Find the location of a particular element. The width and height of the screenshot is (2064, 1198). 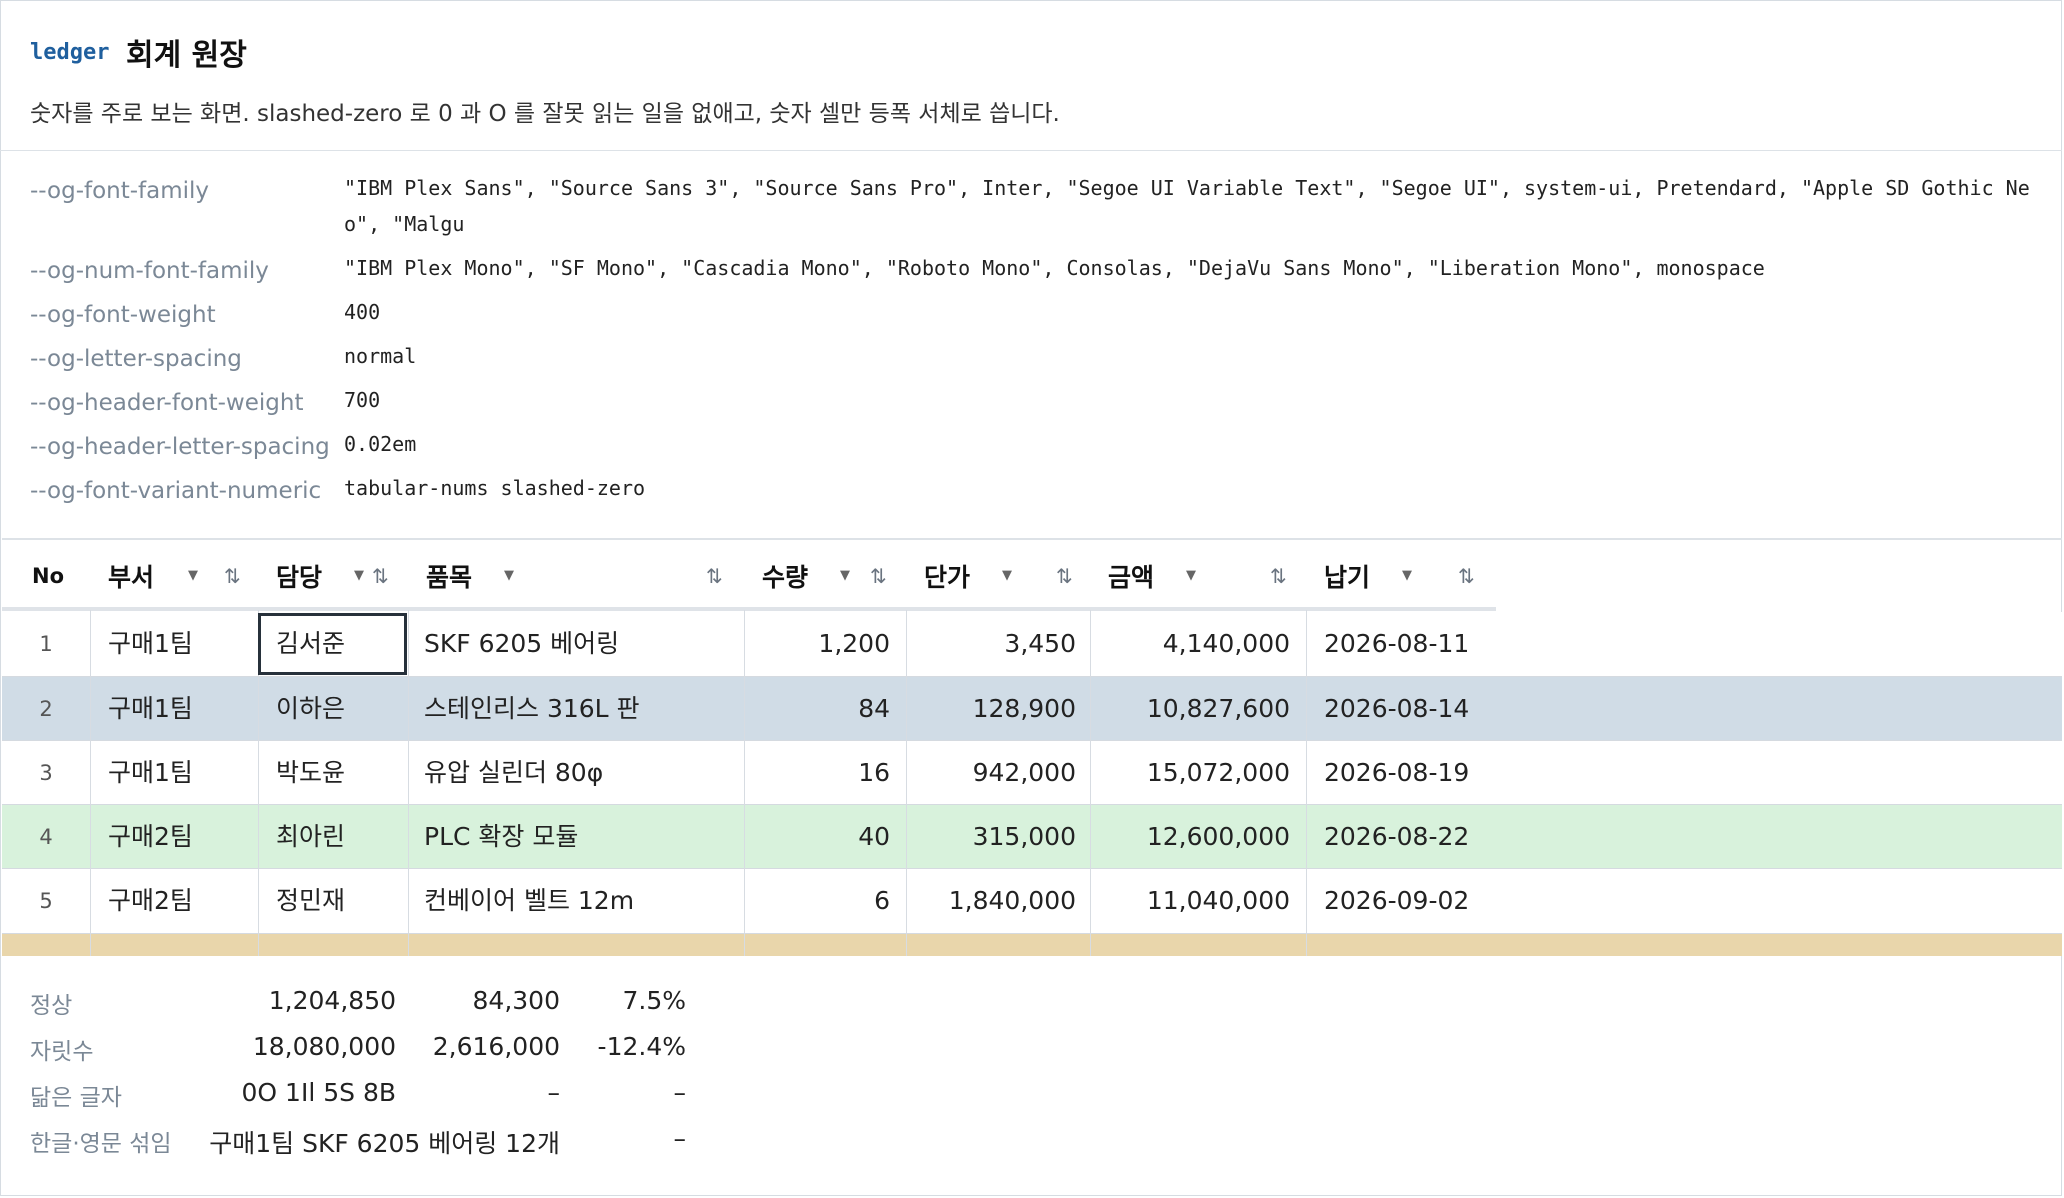

summary-row: 한글·영문 섞임 구매1팀 SKF 6205 베어링 12개 – is located at coordinates (380, 1144).